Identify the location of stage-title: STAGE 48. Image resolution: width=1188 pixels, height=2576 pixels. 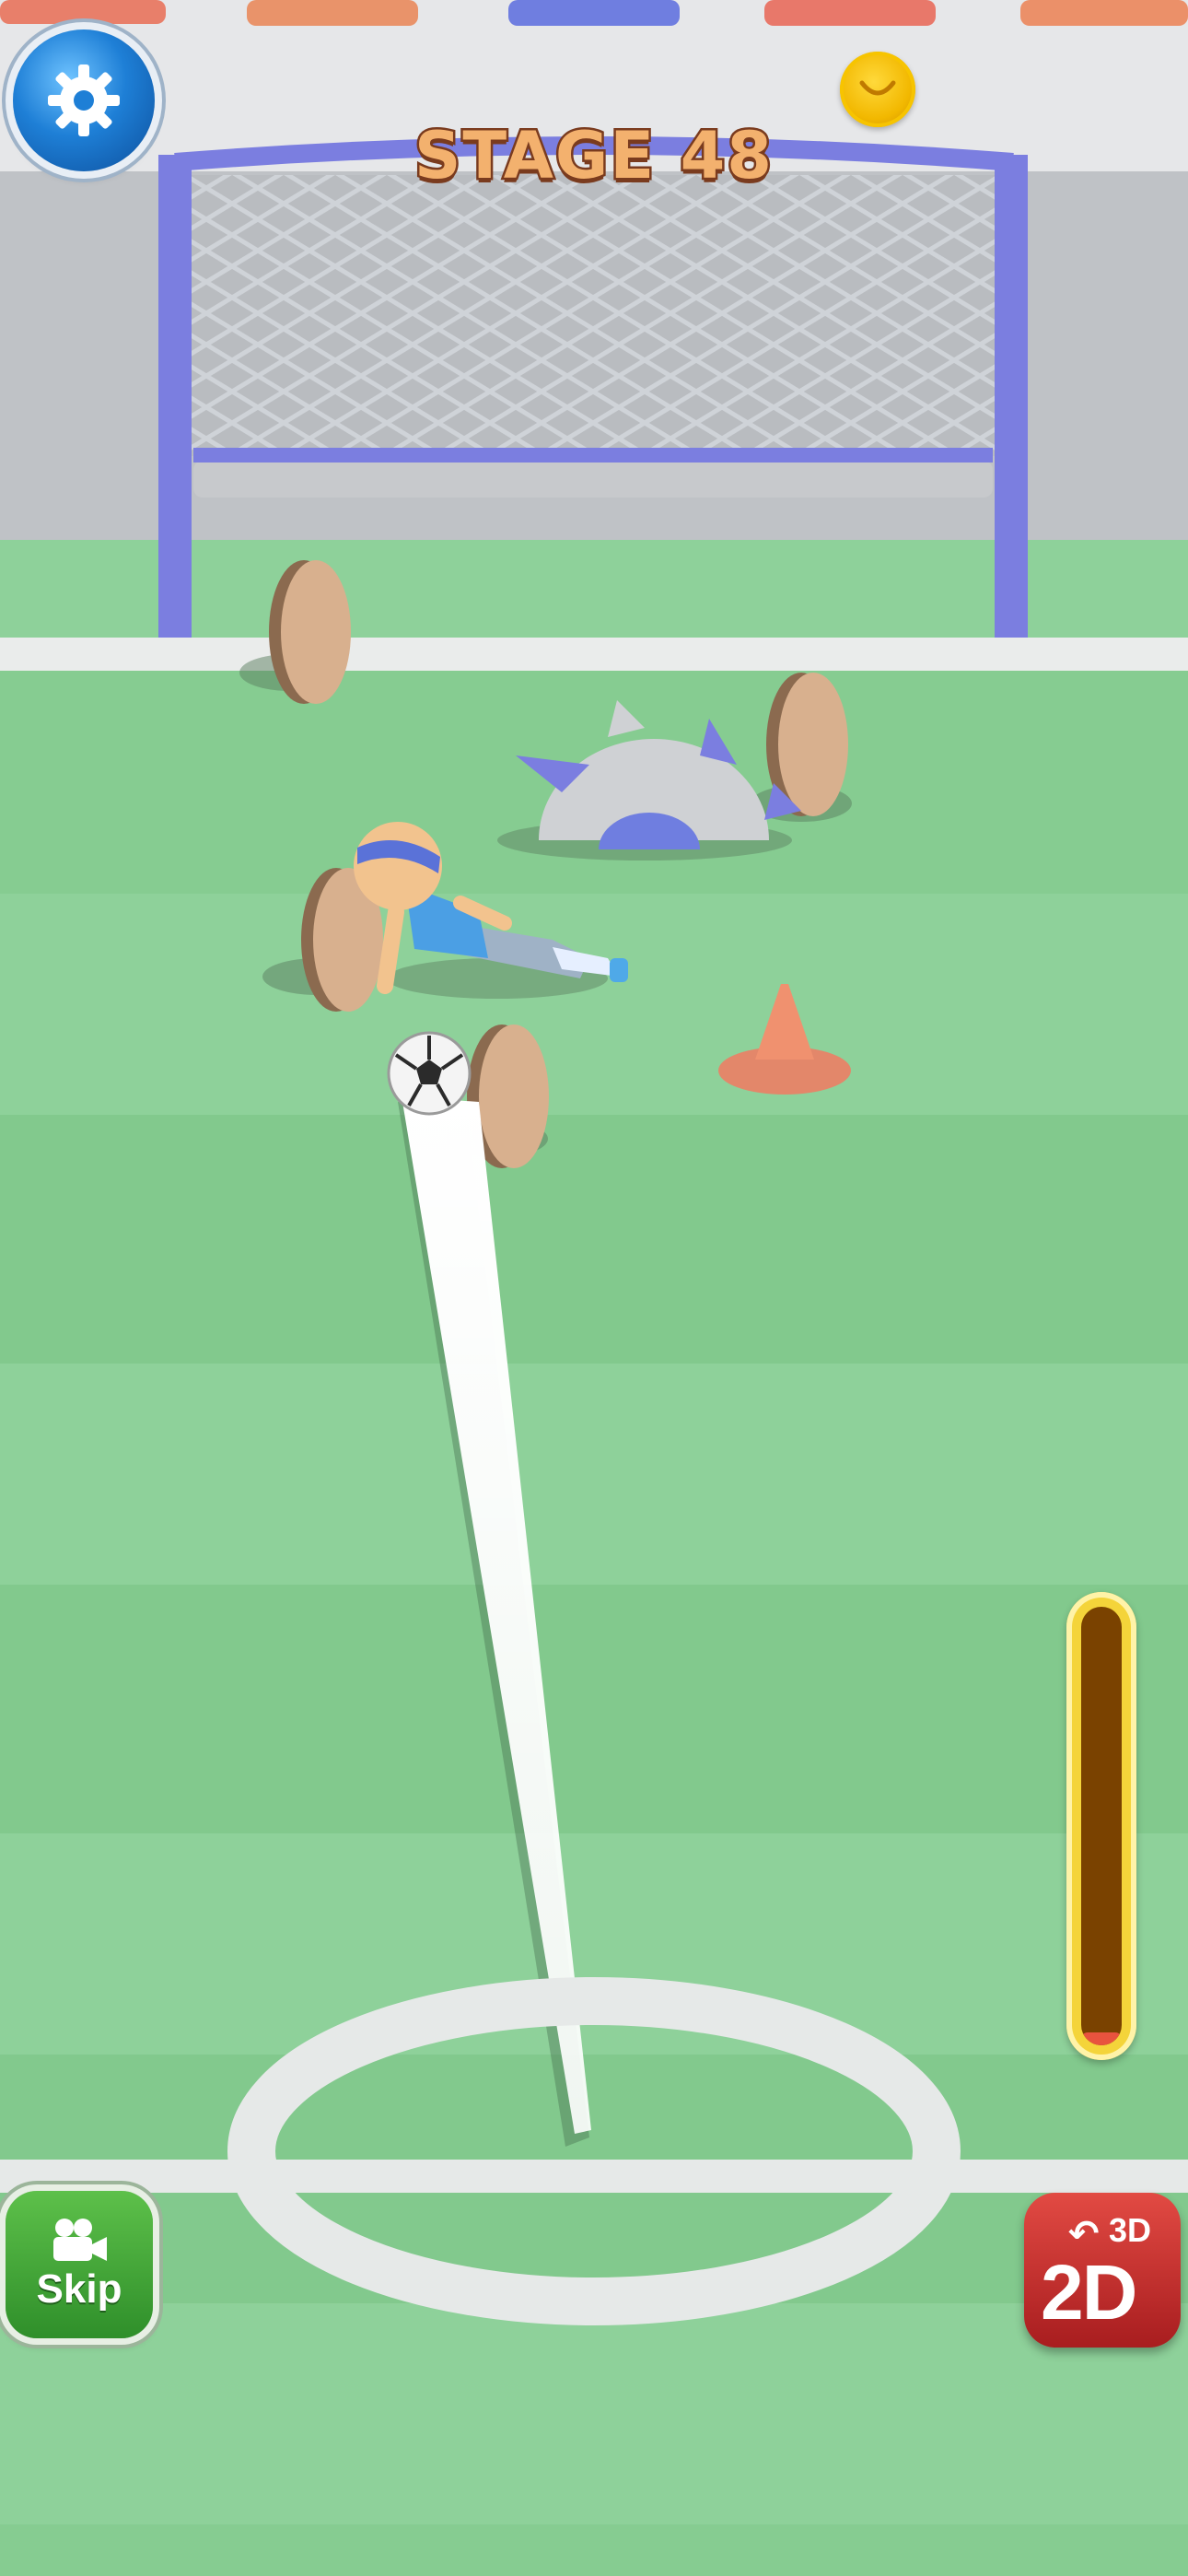
(594, 156).